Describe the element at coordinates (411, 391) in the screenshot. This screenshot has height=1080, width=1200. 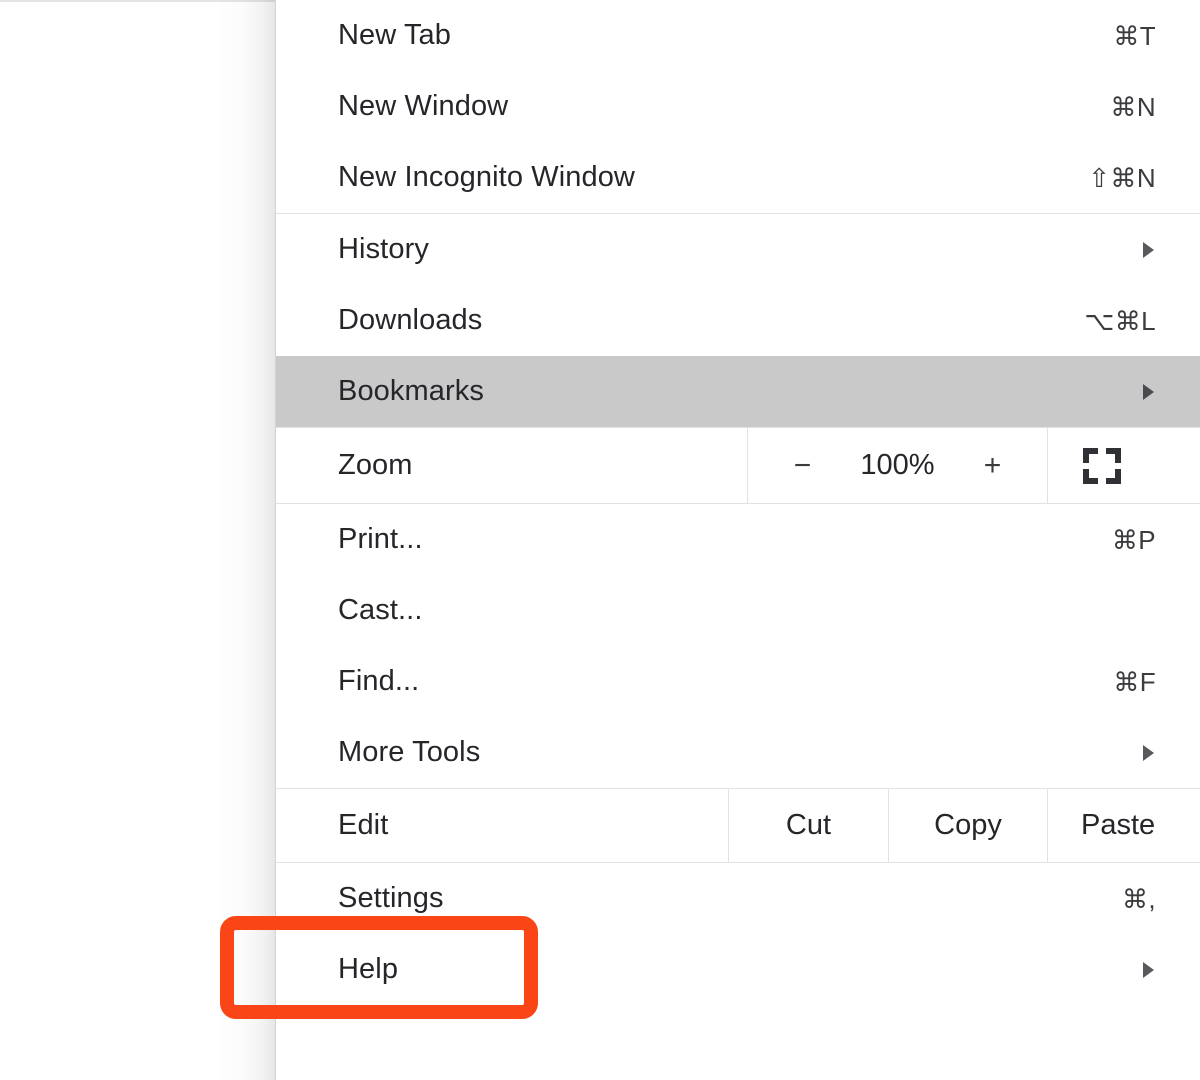
I see `menu-item-label: Bookmarks` at that location.